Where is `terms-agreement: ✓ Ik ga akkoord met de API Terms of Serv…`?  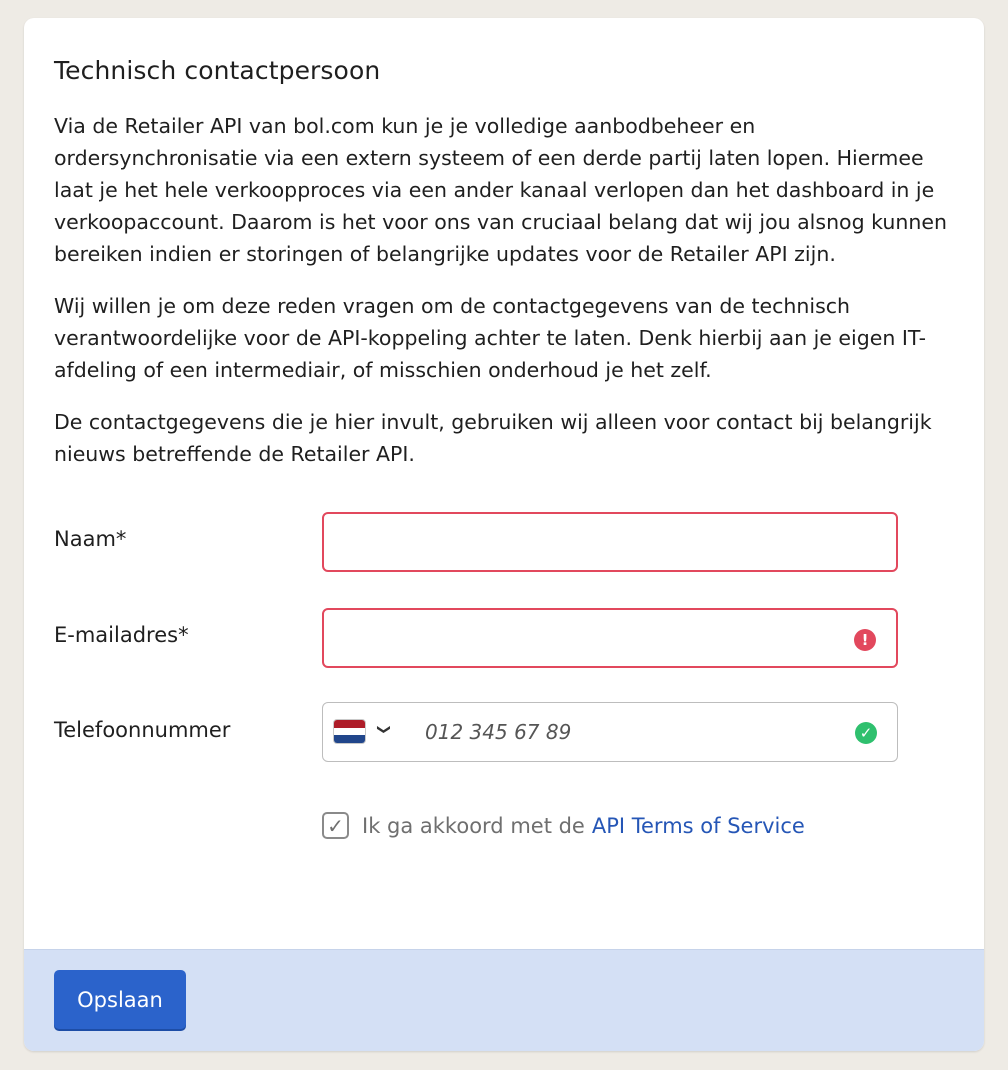
terms-agreement: ✓ Ik ga akkoord met de API Terms of Serv… is located at coordinates (563, 825).